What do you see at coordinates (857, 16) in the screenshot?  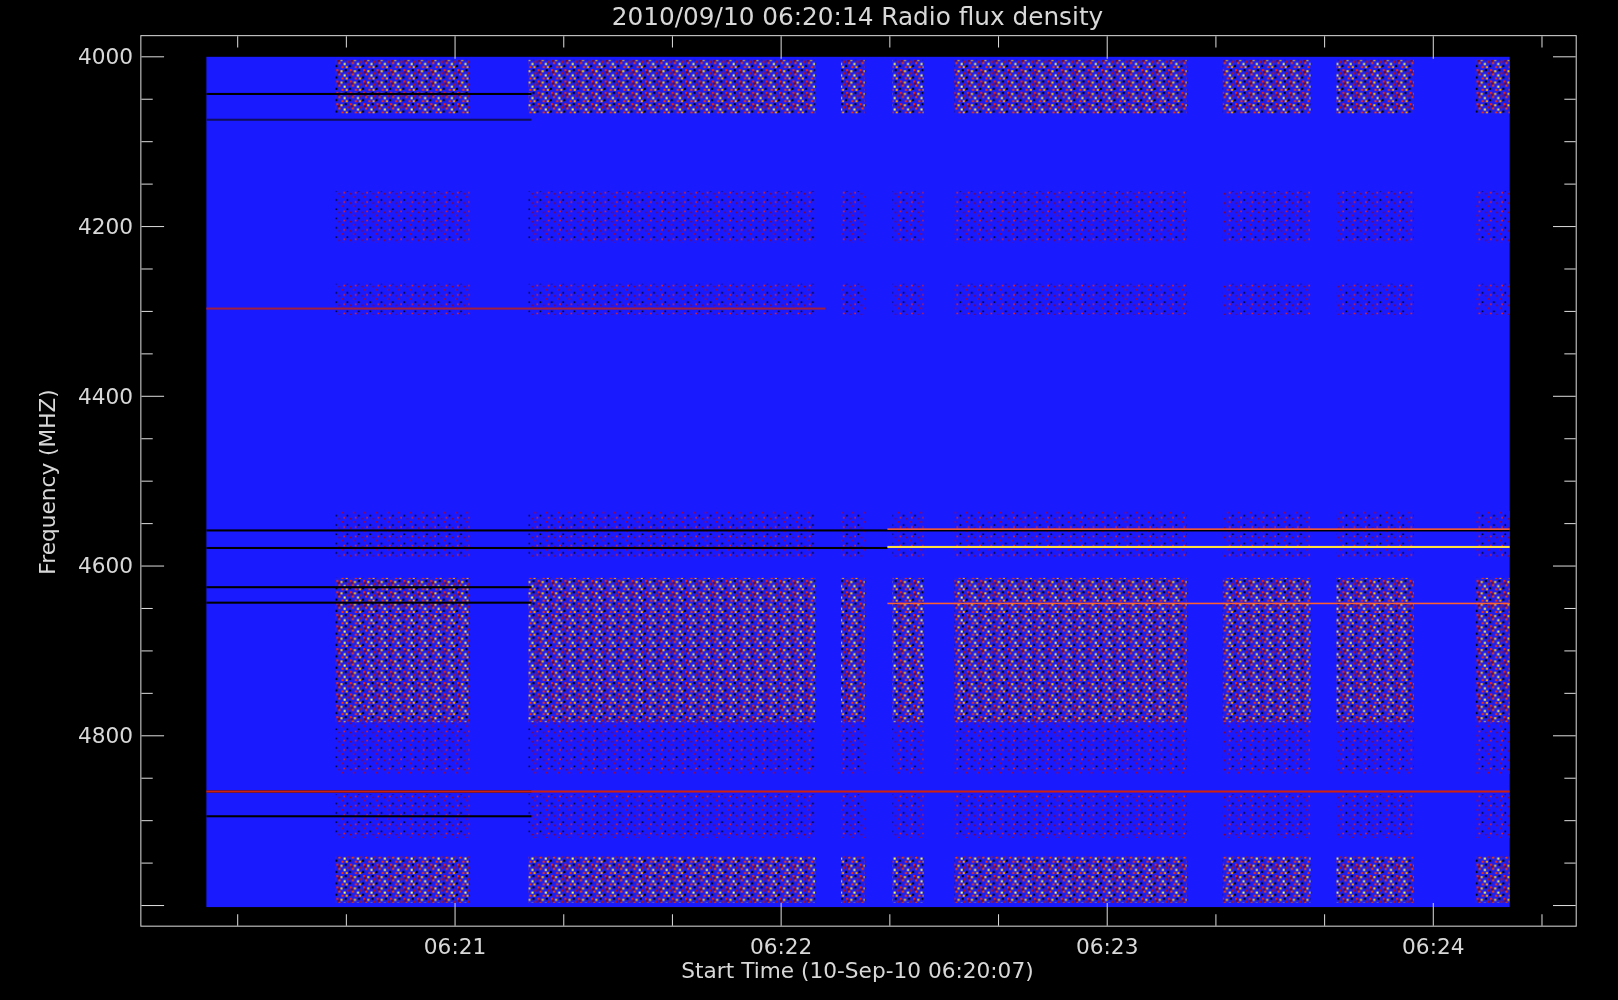 I see `chart-title: 2010/09/10 06:20:14 Radio flux density` at bounding box center [857, 16].